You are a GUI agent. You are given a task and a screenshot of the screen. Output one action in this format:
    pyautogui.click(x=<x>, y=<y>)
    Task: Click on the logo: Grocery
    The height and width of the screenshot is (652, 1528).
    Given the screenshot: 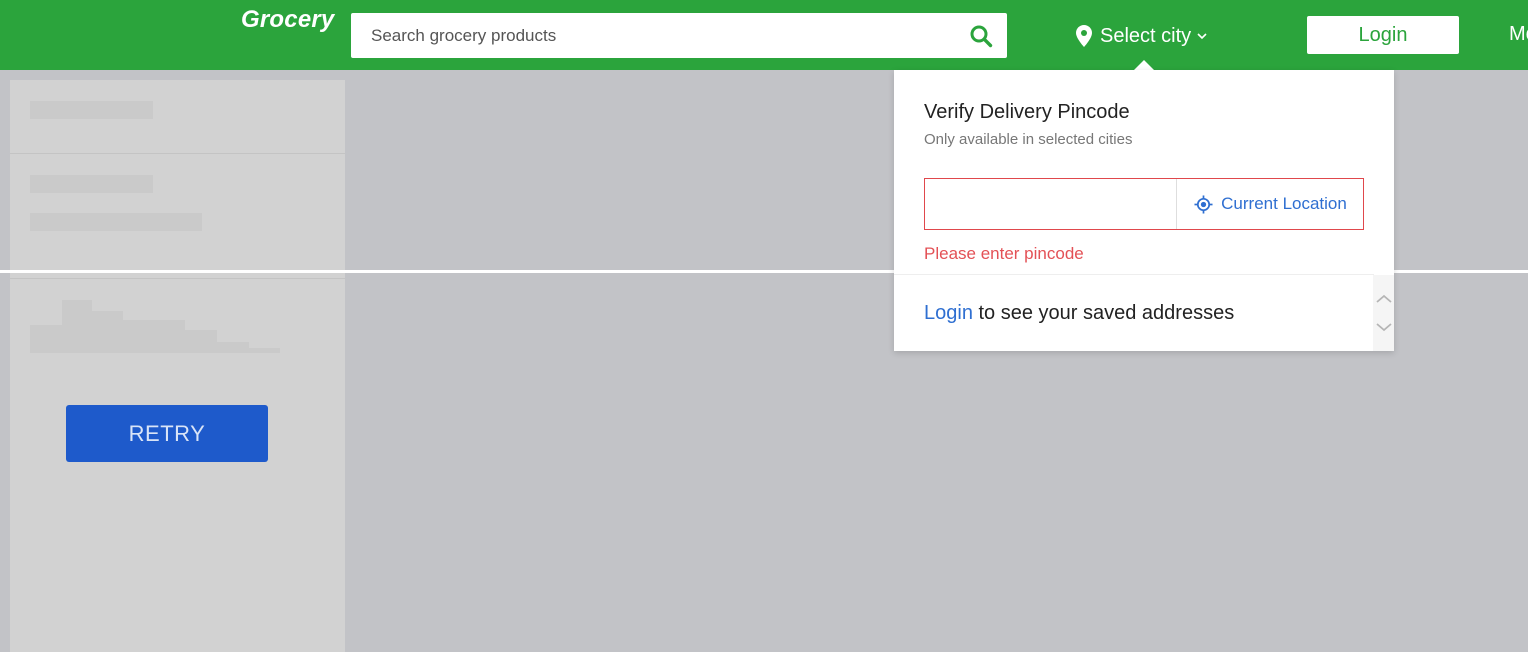 What is the action you would take?
    pyautogui.click(x=287, y=20)
    